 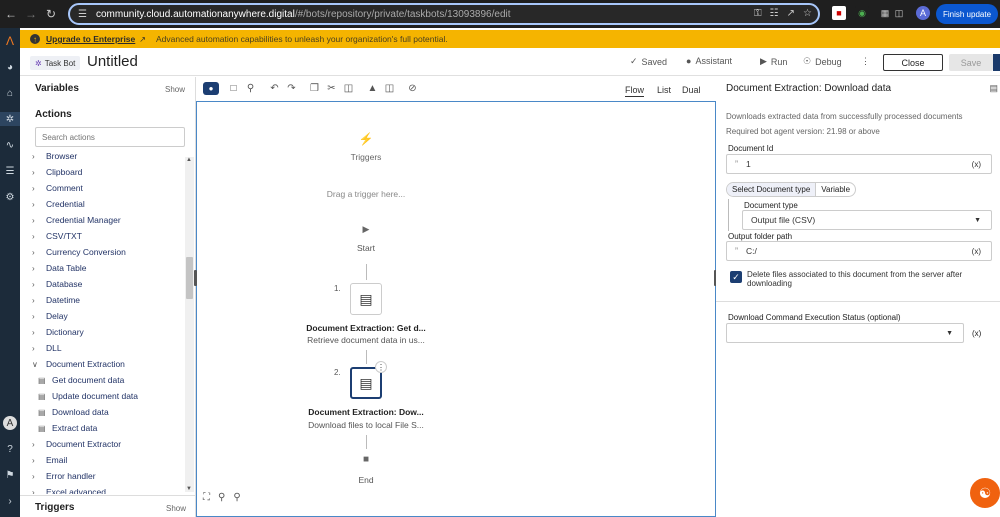 What do you see at coordinates (372, 88) in the screenshot?
I see `enable-icon: ▲` at bounding box center [372, 88].